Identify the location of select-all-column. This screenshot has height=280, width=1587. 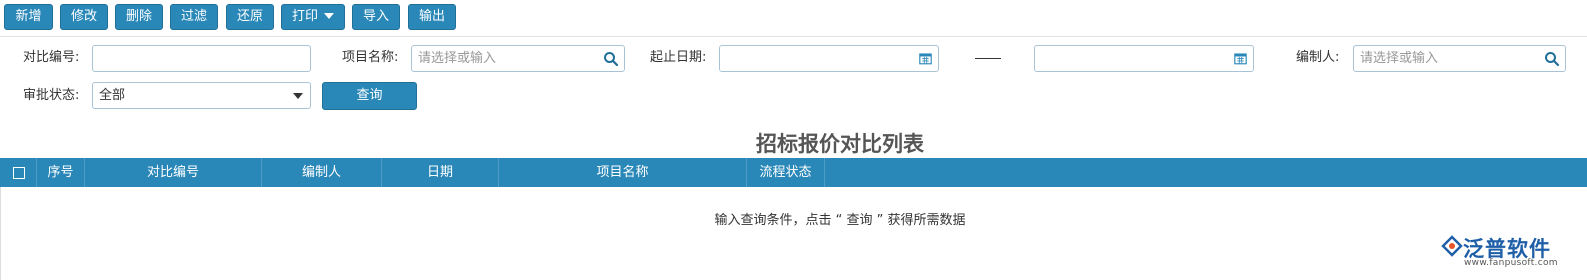
(18, 172).